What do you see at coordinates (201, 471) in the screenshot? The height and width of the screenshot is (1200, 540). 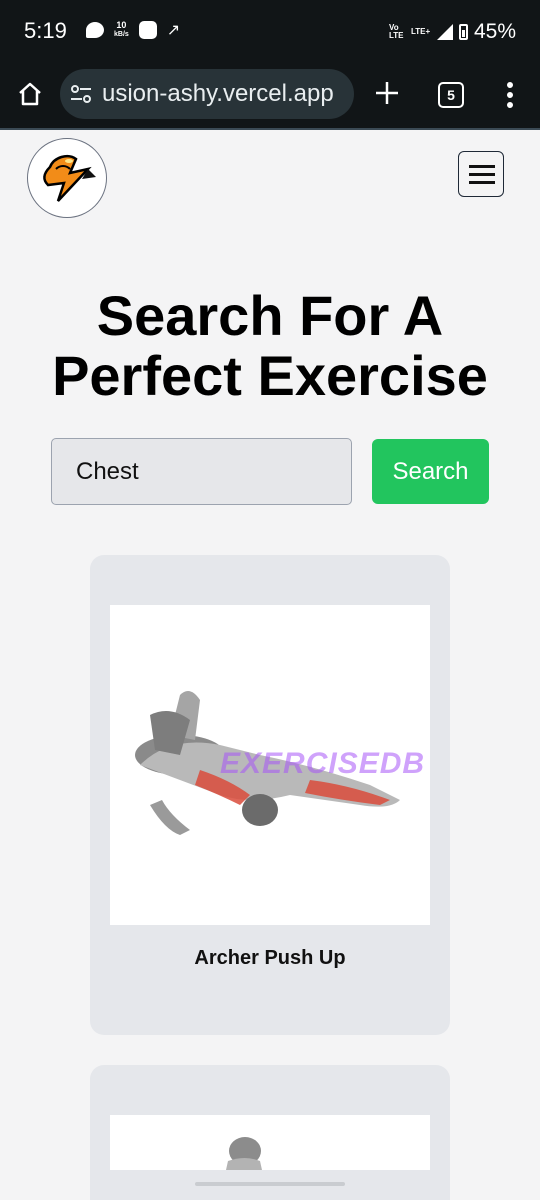 I see `search-input` at bounding box center [201, 471].